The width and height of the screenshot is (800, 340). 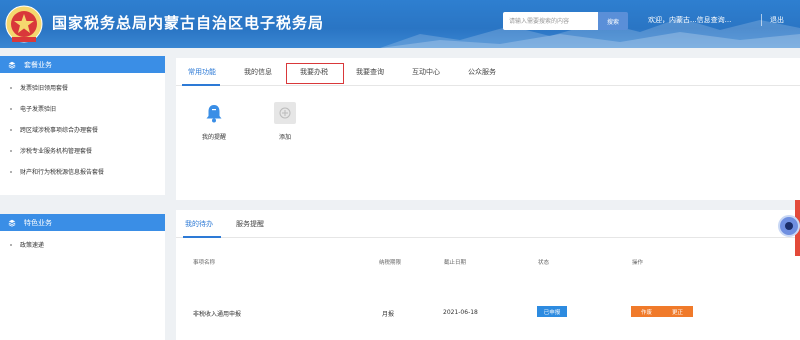 What do you see at coordinates (315, 73) in the screenshot?
I see `highlight-box` at bounding box center [315, 73].